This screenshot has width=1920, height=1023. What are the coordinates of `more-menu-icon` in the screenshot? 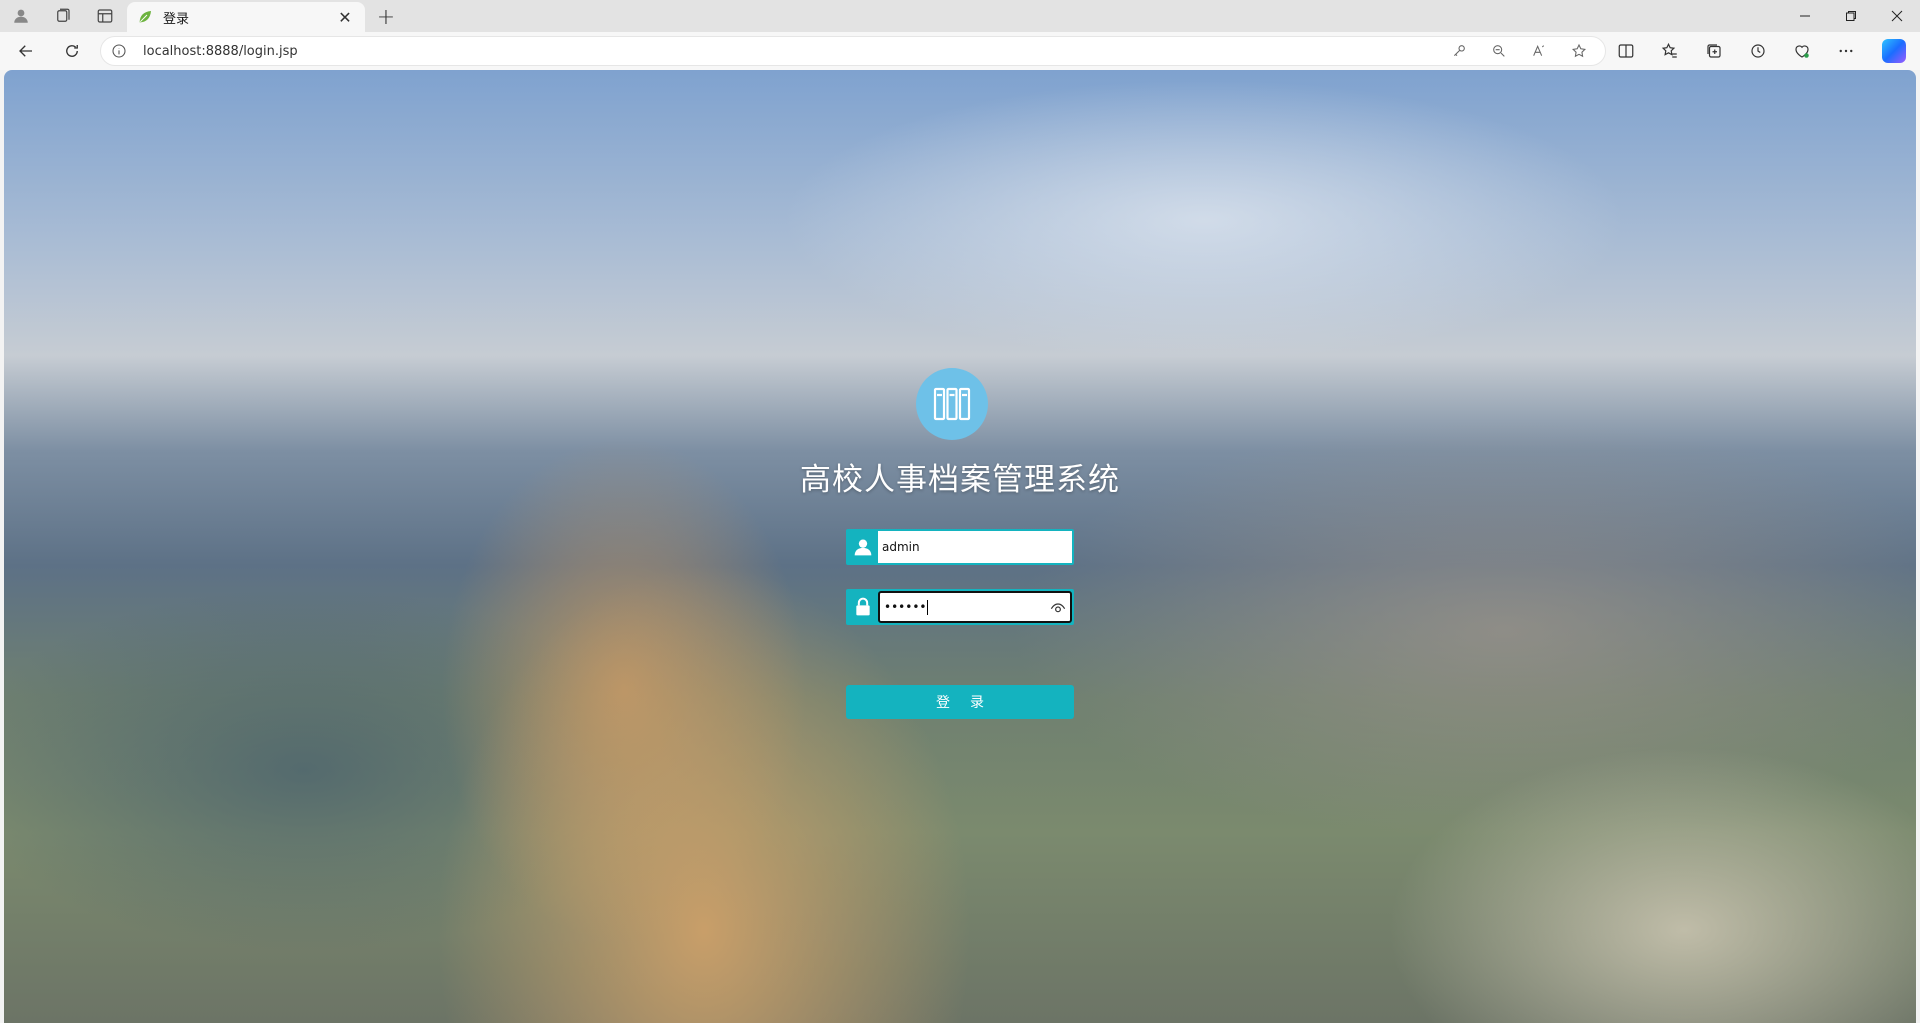 It's located at (1846, 51).